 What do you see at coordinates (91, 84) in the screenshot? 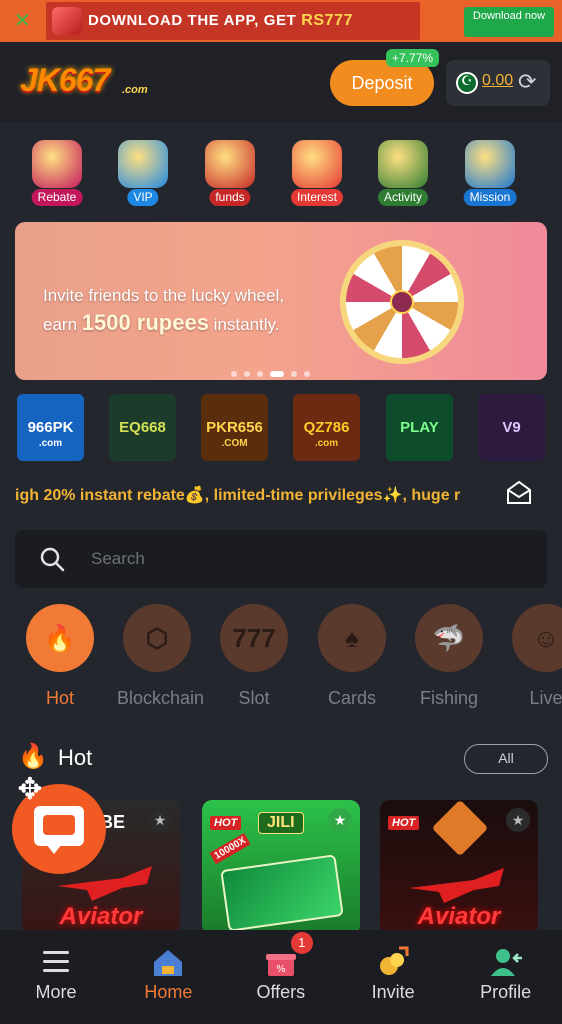
I see `site-logo: JK667 .com` at bounding box center [91, 84].